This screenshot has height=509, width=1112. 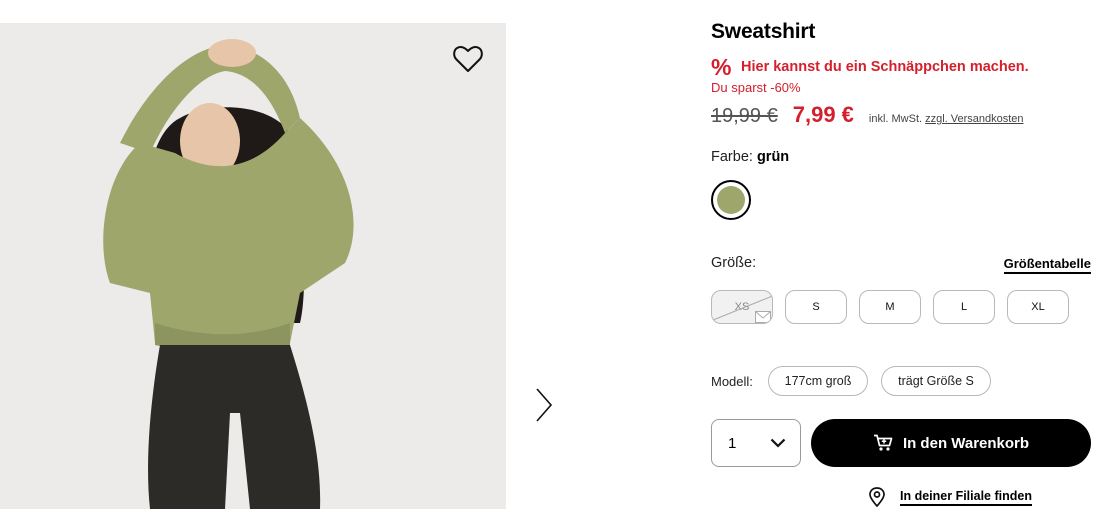 I want to click on selected-color: grün, so click(x=773, y=157).